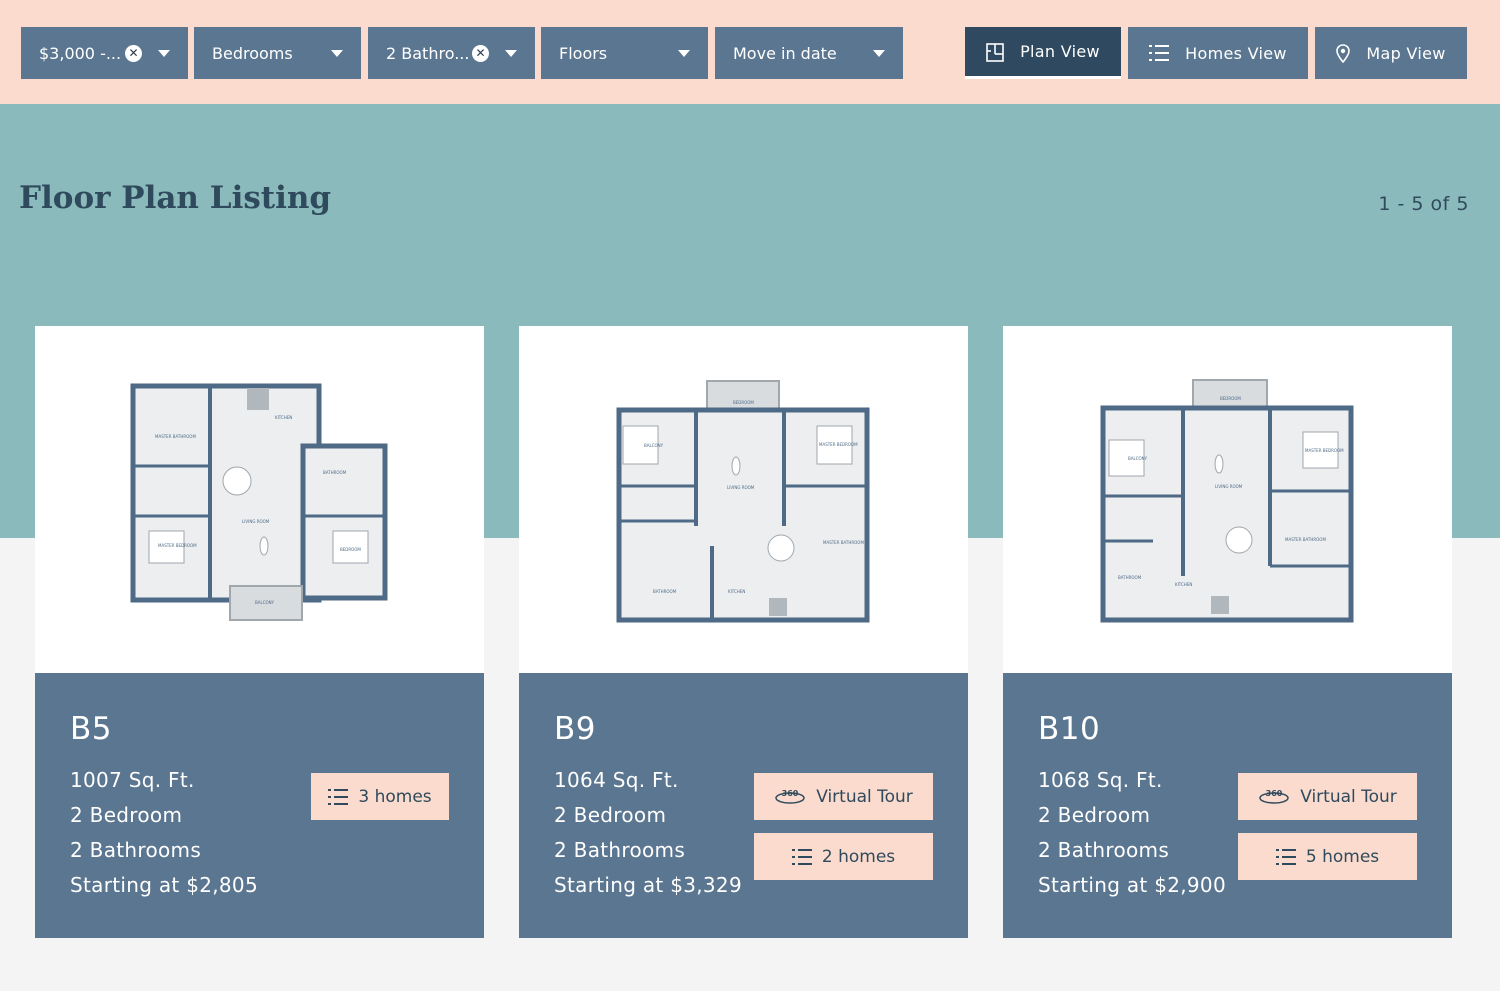 This screenshot has height=991, width=1500. I want to click on floors-filter-dropdown: Floors, so click(624, 53).